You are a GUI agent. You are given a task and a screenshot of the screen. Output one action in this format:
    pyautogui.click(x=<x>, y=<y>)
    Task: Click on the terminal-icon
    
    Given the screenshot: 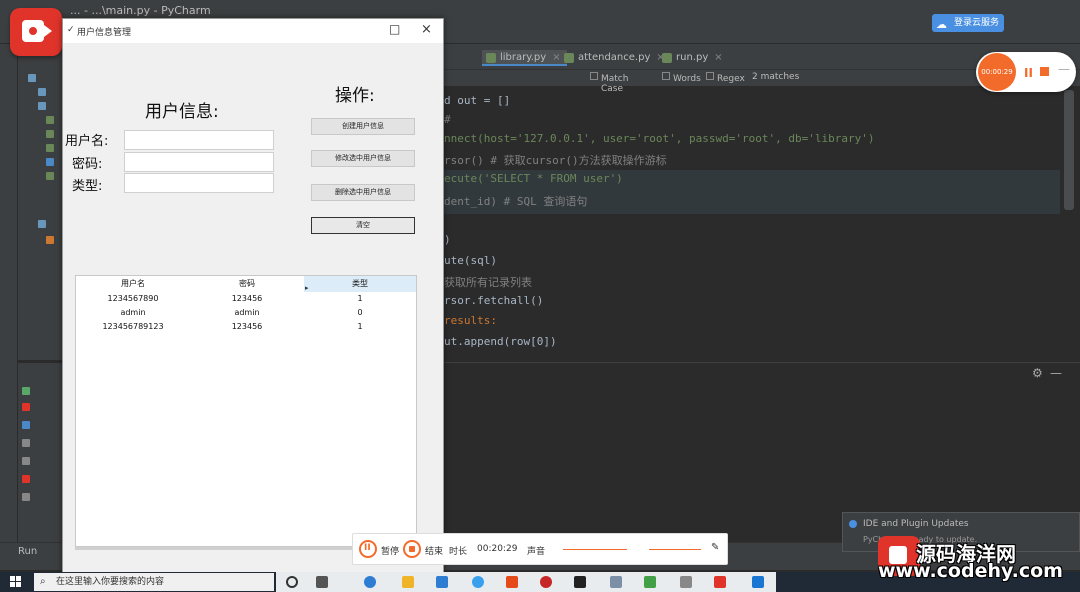 What is the action you would take?
    pyautogui.click(x=580, y=582)
    